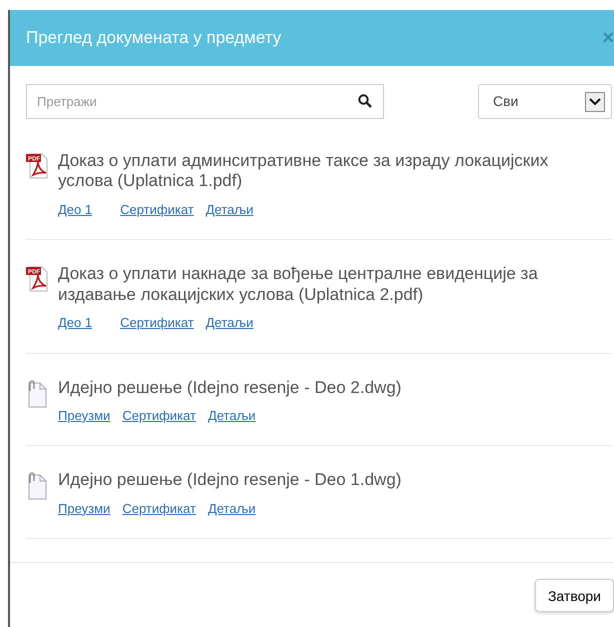 The image size is (614, 627). What do you see at coordinates (304, 171) in the screenshot?
I see `document-title: Доказ о уплати админситративне таксе за израду локацијских услова (Uplatnica 1.pdf)` at bounding box center [304, 171].